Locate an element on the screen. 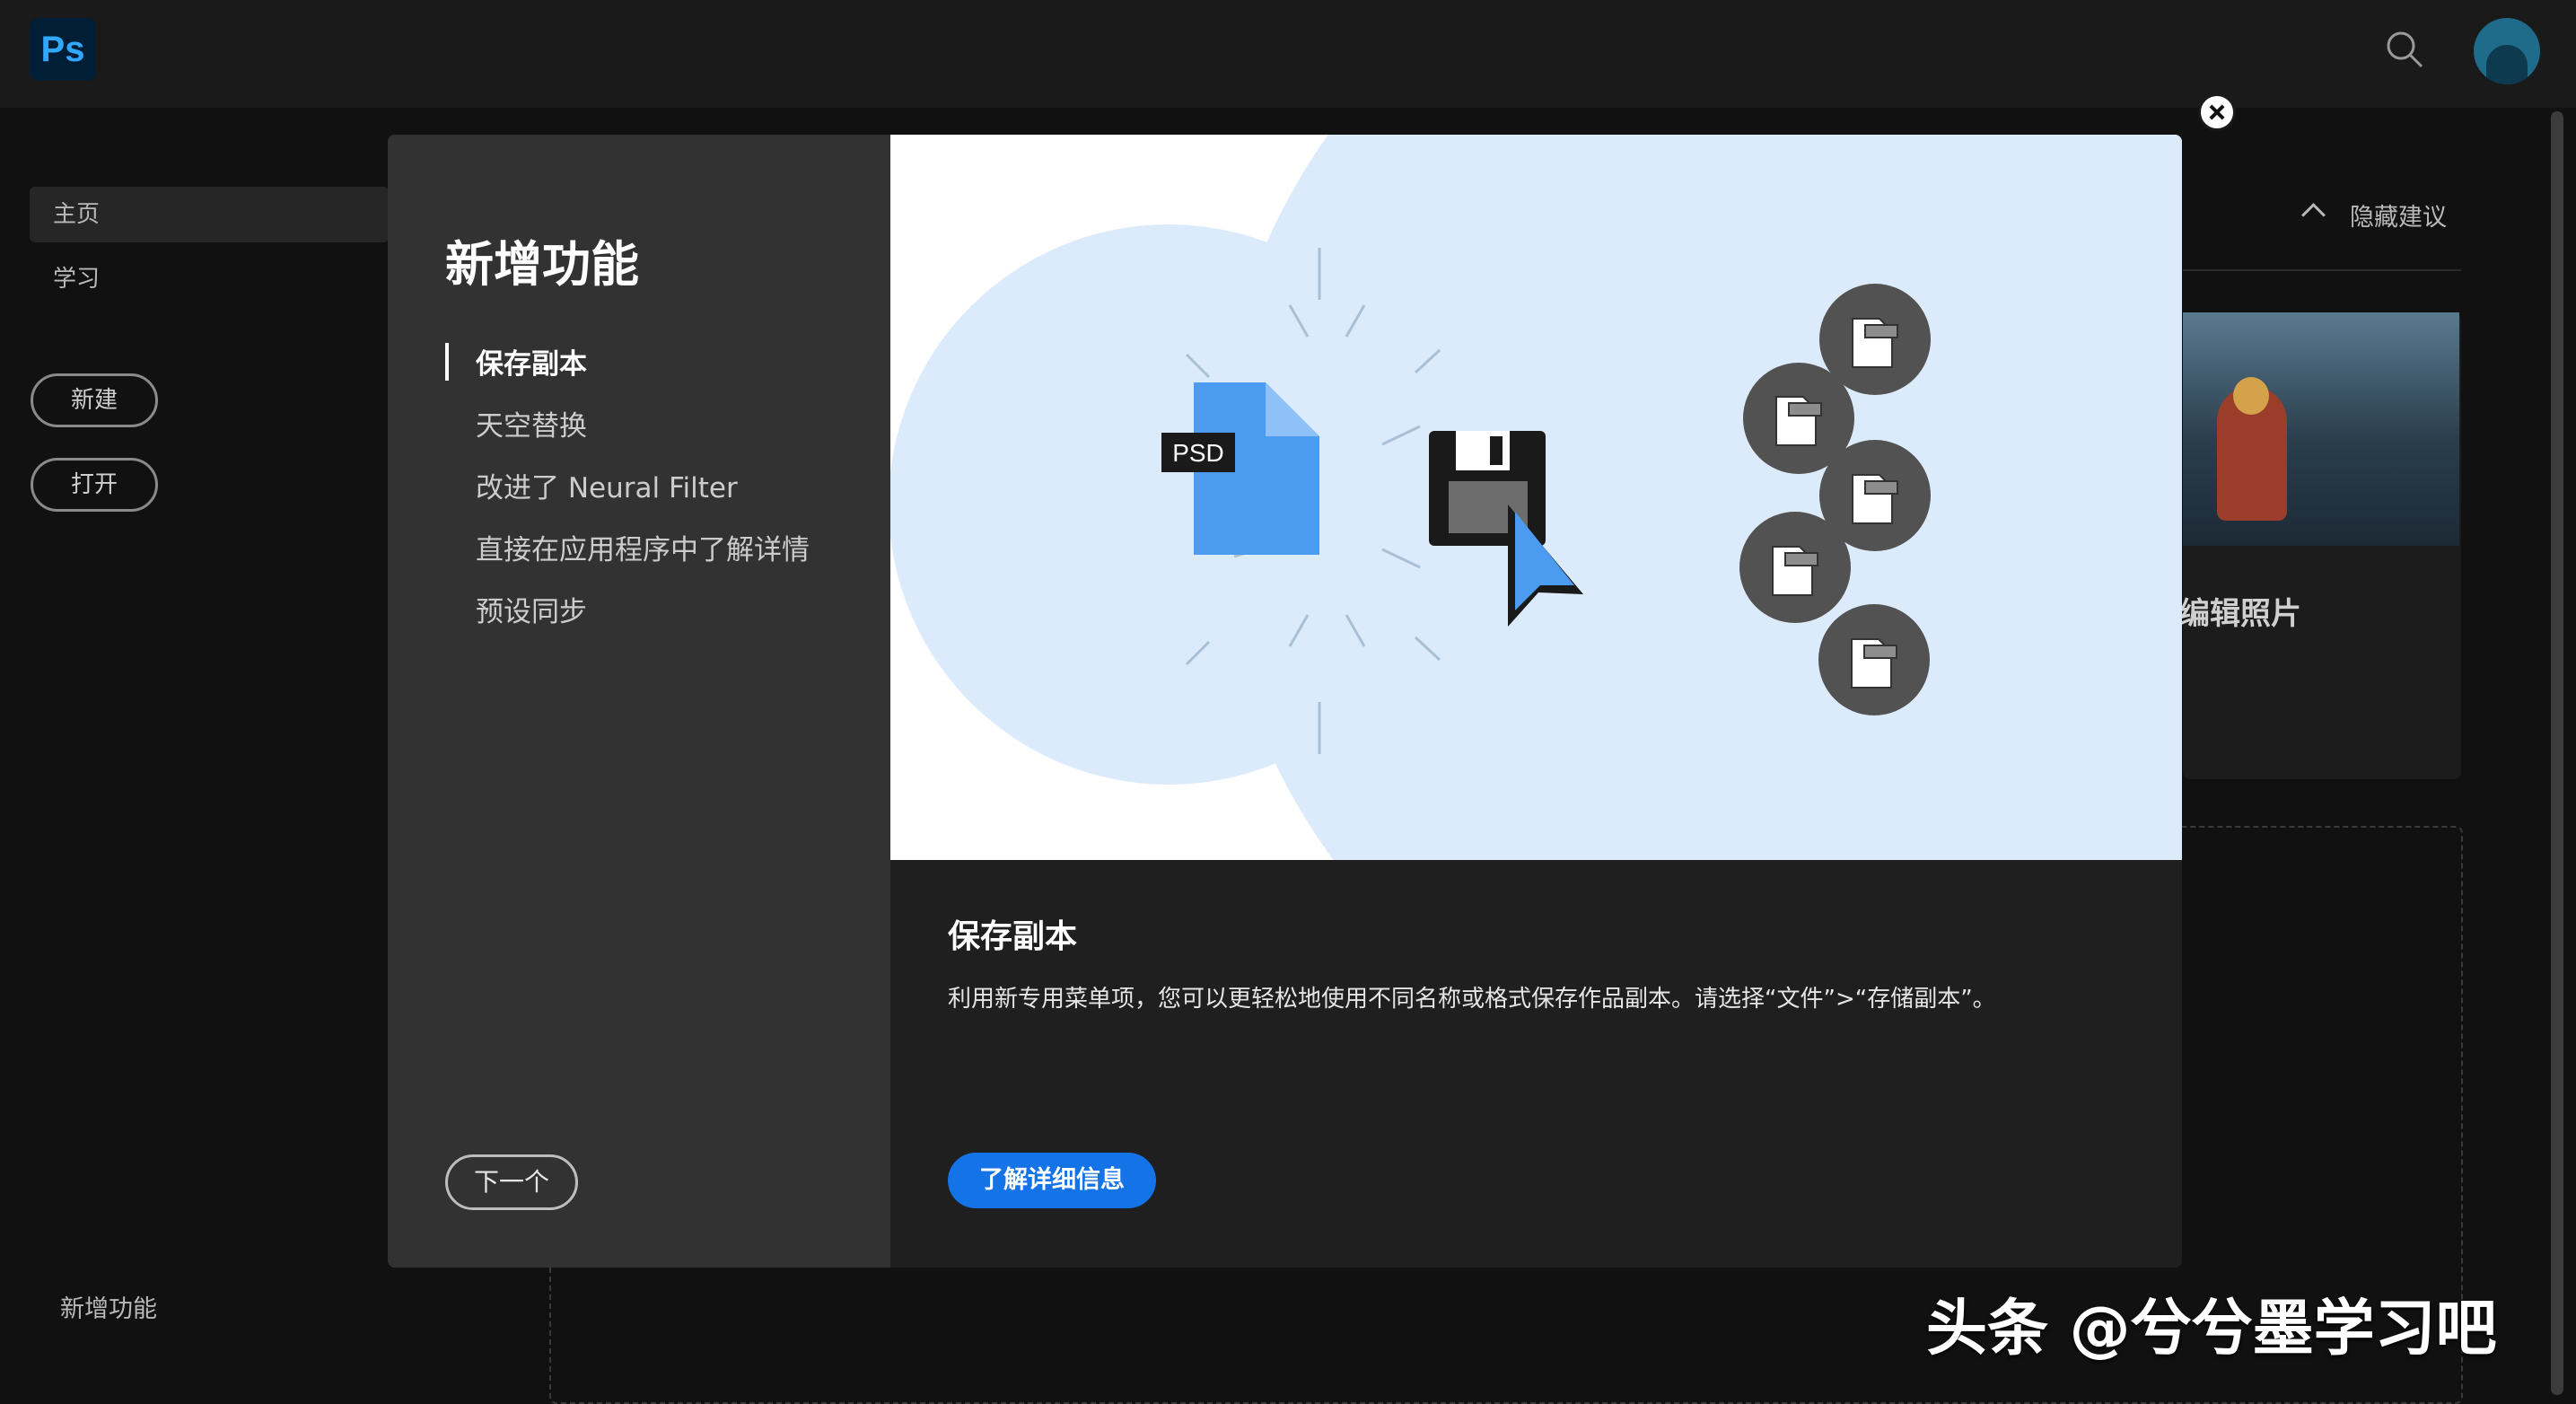 Image resolution: width=2576 pixels, height=1404 pixels. watermark: 头条 @兮兮墨学习吧 is located at coordinates (2211, 1329).